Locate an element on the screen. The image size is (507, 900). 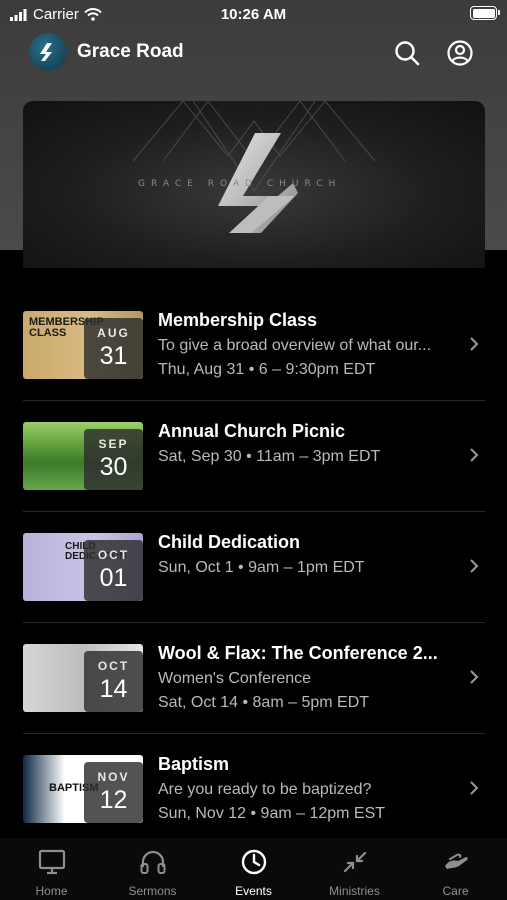
event-datetime: Sat, Oct 14 • 8am – 5pm EDT is located at coordinates (264, 702).